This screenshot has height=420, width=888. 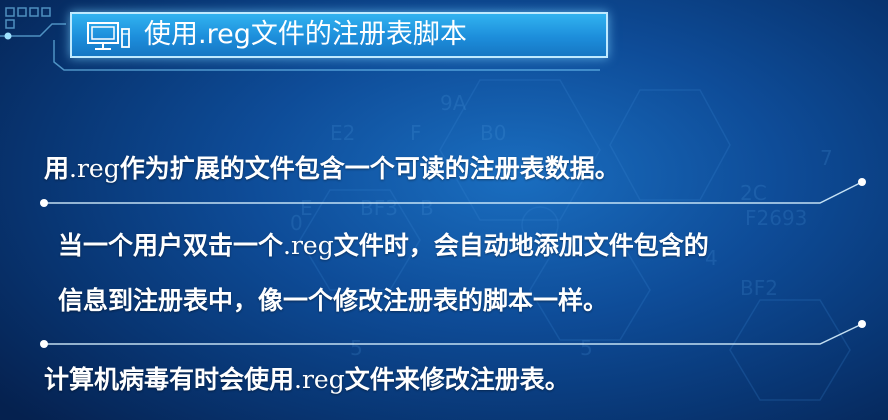 I want to click on line-text-before: 当一个用户双击一个, so click(x=171, y=245).